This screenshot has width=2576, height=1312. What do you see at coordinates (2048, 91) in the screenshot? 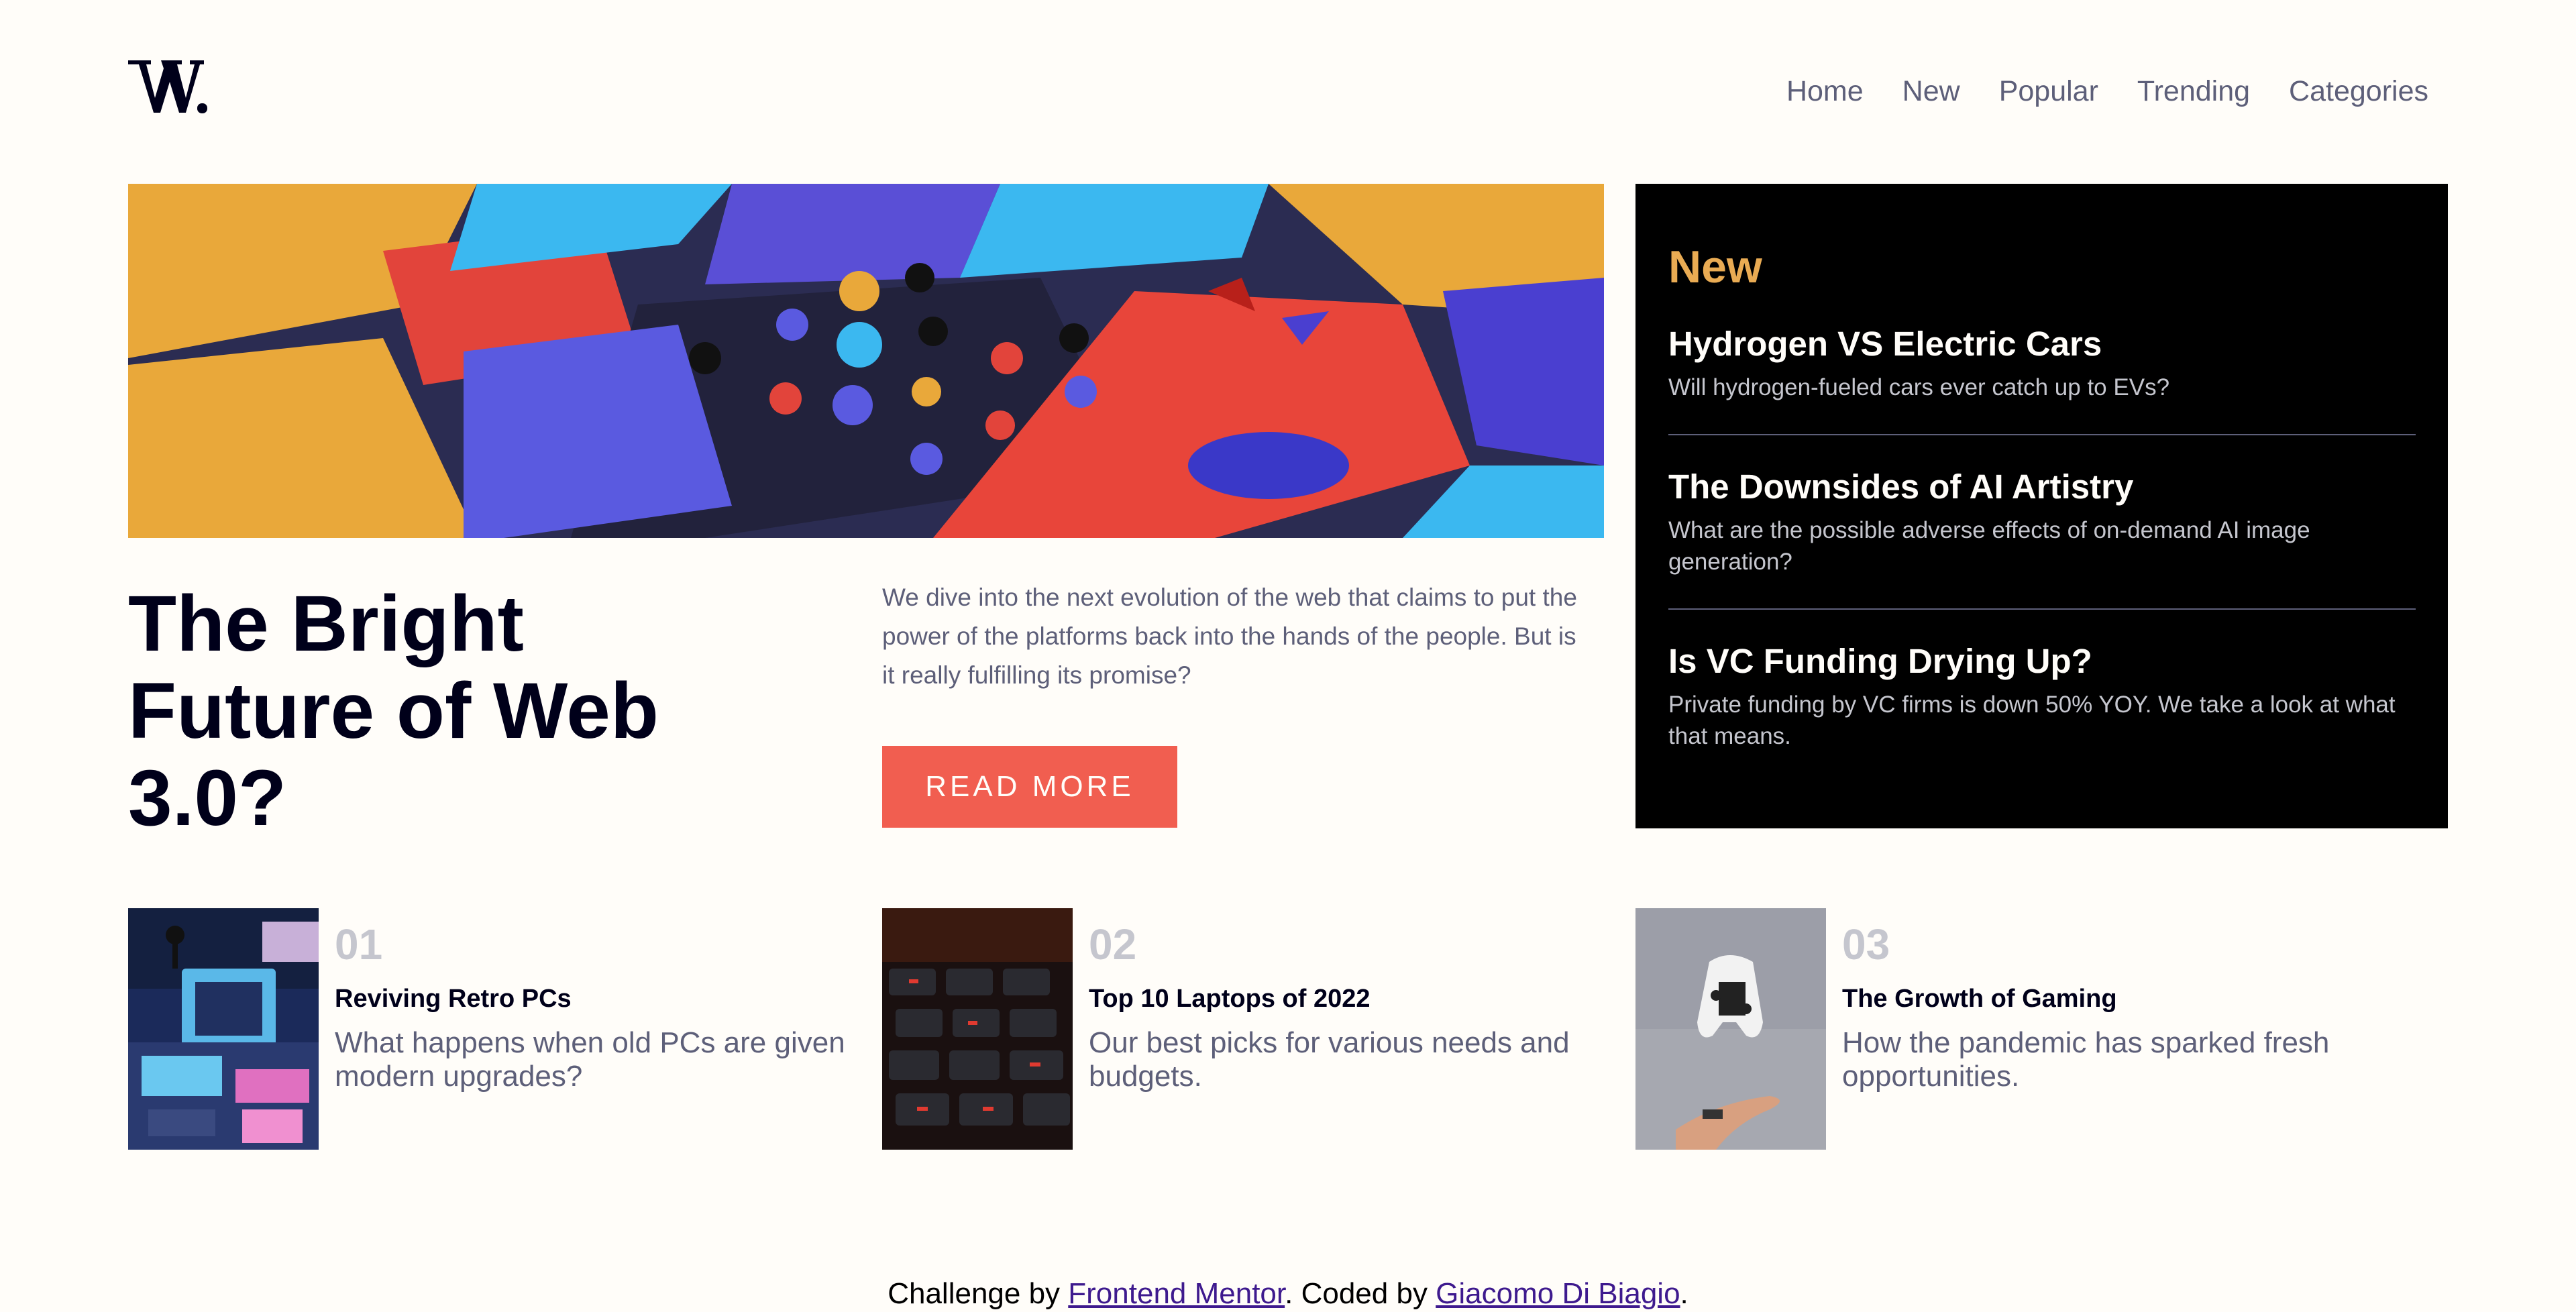
I see `nav-popular: Popular` at bounding box center [2048, 91].